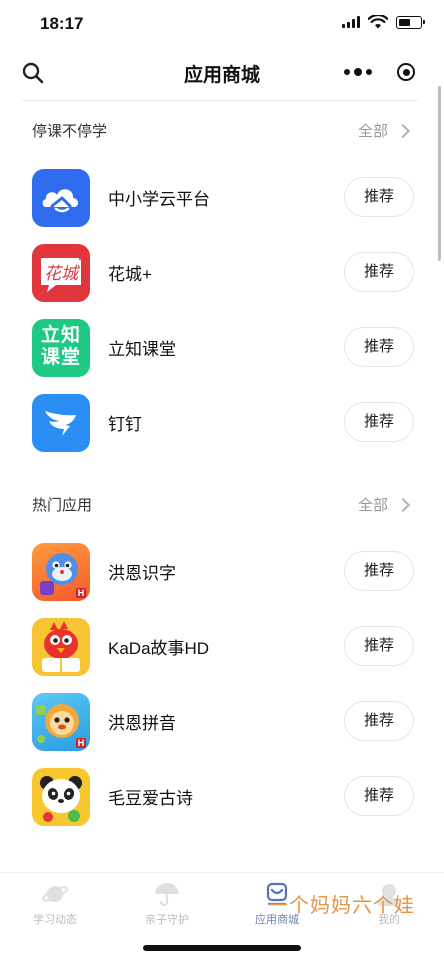  I want to click on app-row: 毛豆爱古诗 推荐, so click(223, 797).